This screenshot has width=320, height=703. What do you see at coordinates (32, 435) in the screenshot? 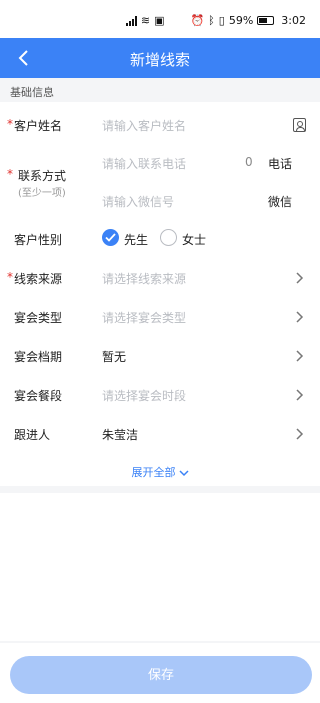
I see `follower-label: 跟进人` at bounding box center [32, 435].